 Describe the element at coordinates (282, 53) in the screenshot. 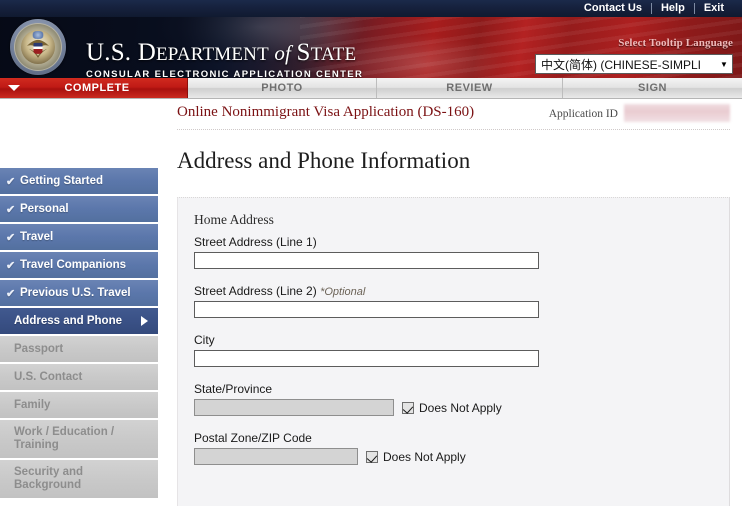

I see `agency-name-of: of` at that location.